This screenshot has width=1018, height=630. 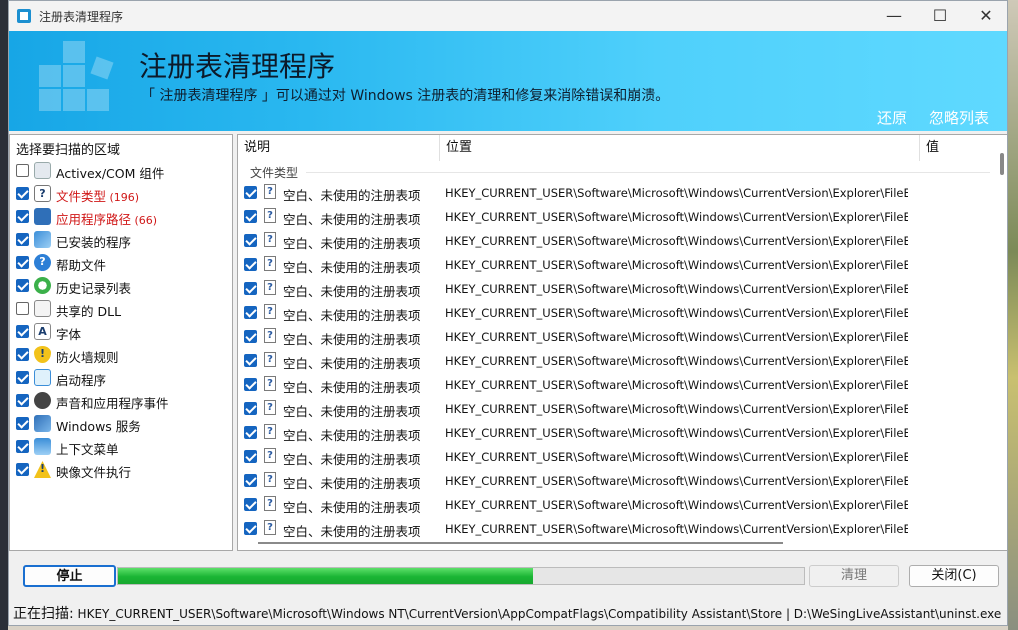 What do you see at coordinates (894, 16) in the screenshot?
I see `minimize-button: —` at bounding box center [894, 16].